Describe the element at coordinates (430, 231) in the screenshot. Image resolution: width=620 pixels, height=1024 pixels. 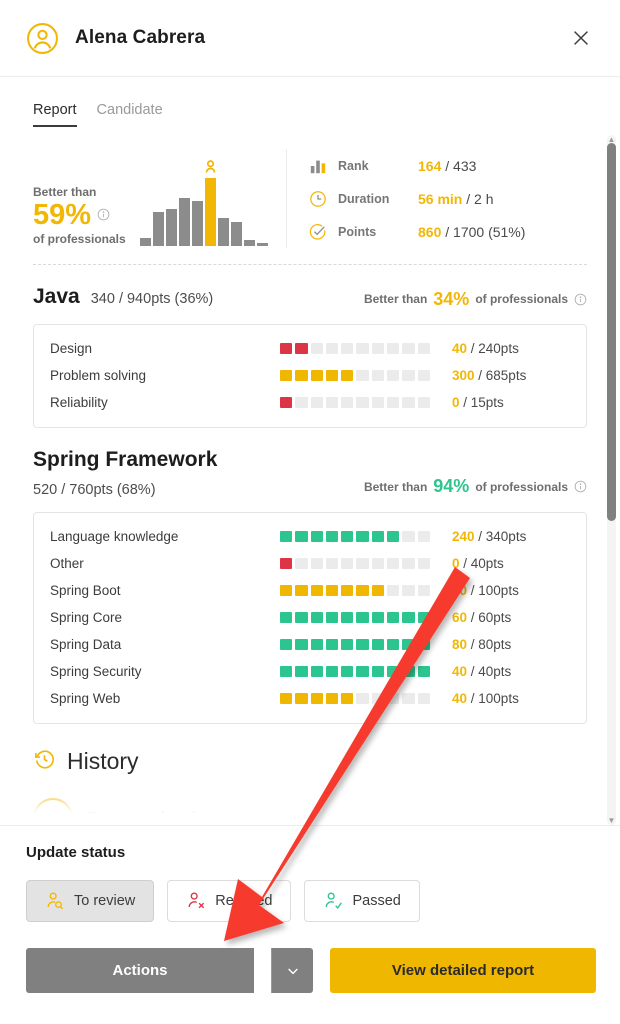
I see `stat-value-points: 860` at that location.